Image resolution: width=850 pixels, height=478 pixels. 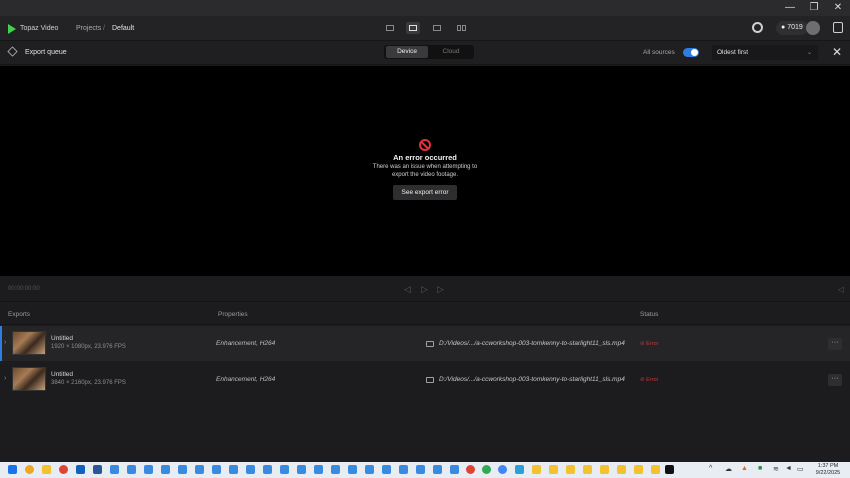 I want to click on breadcrumb-default: Default, so click(x=123, y=28).